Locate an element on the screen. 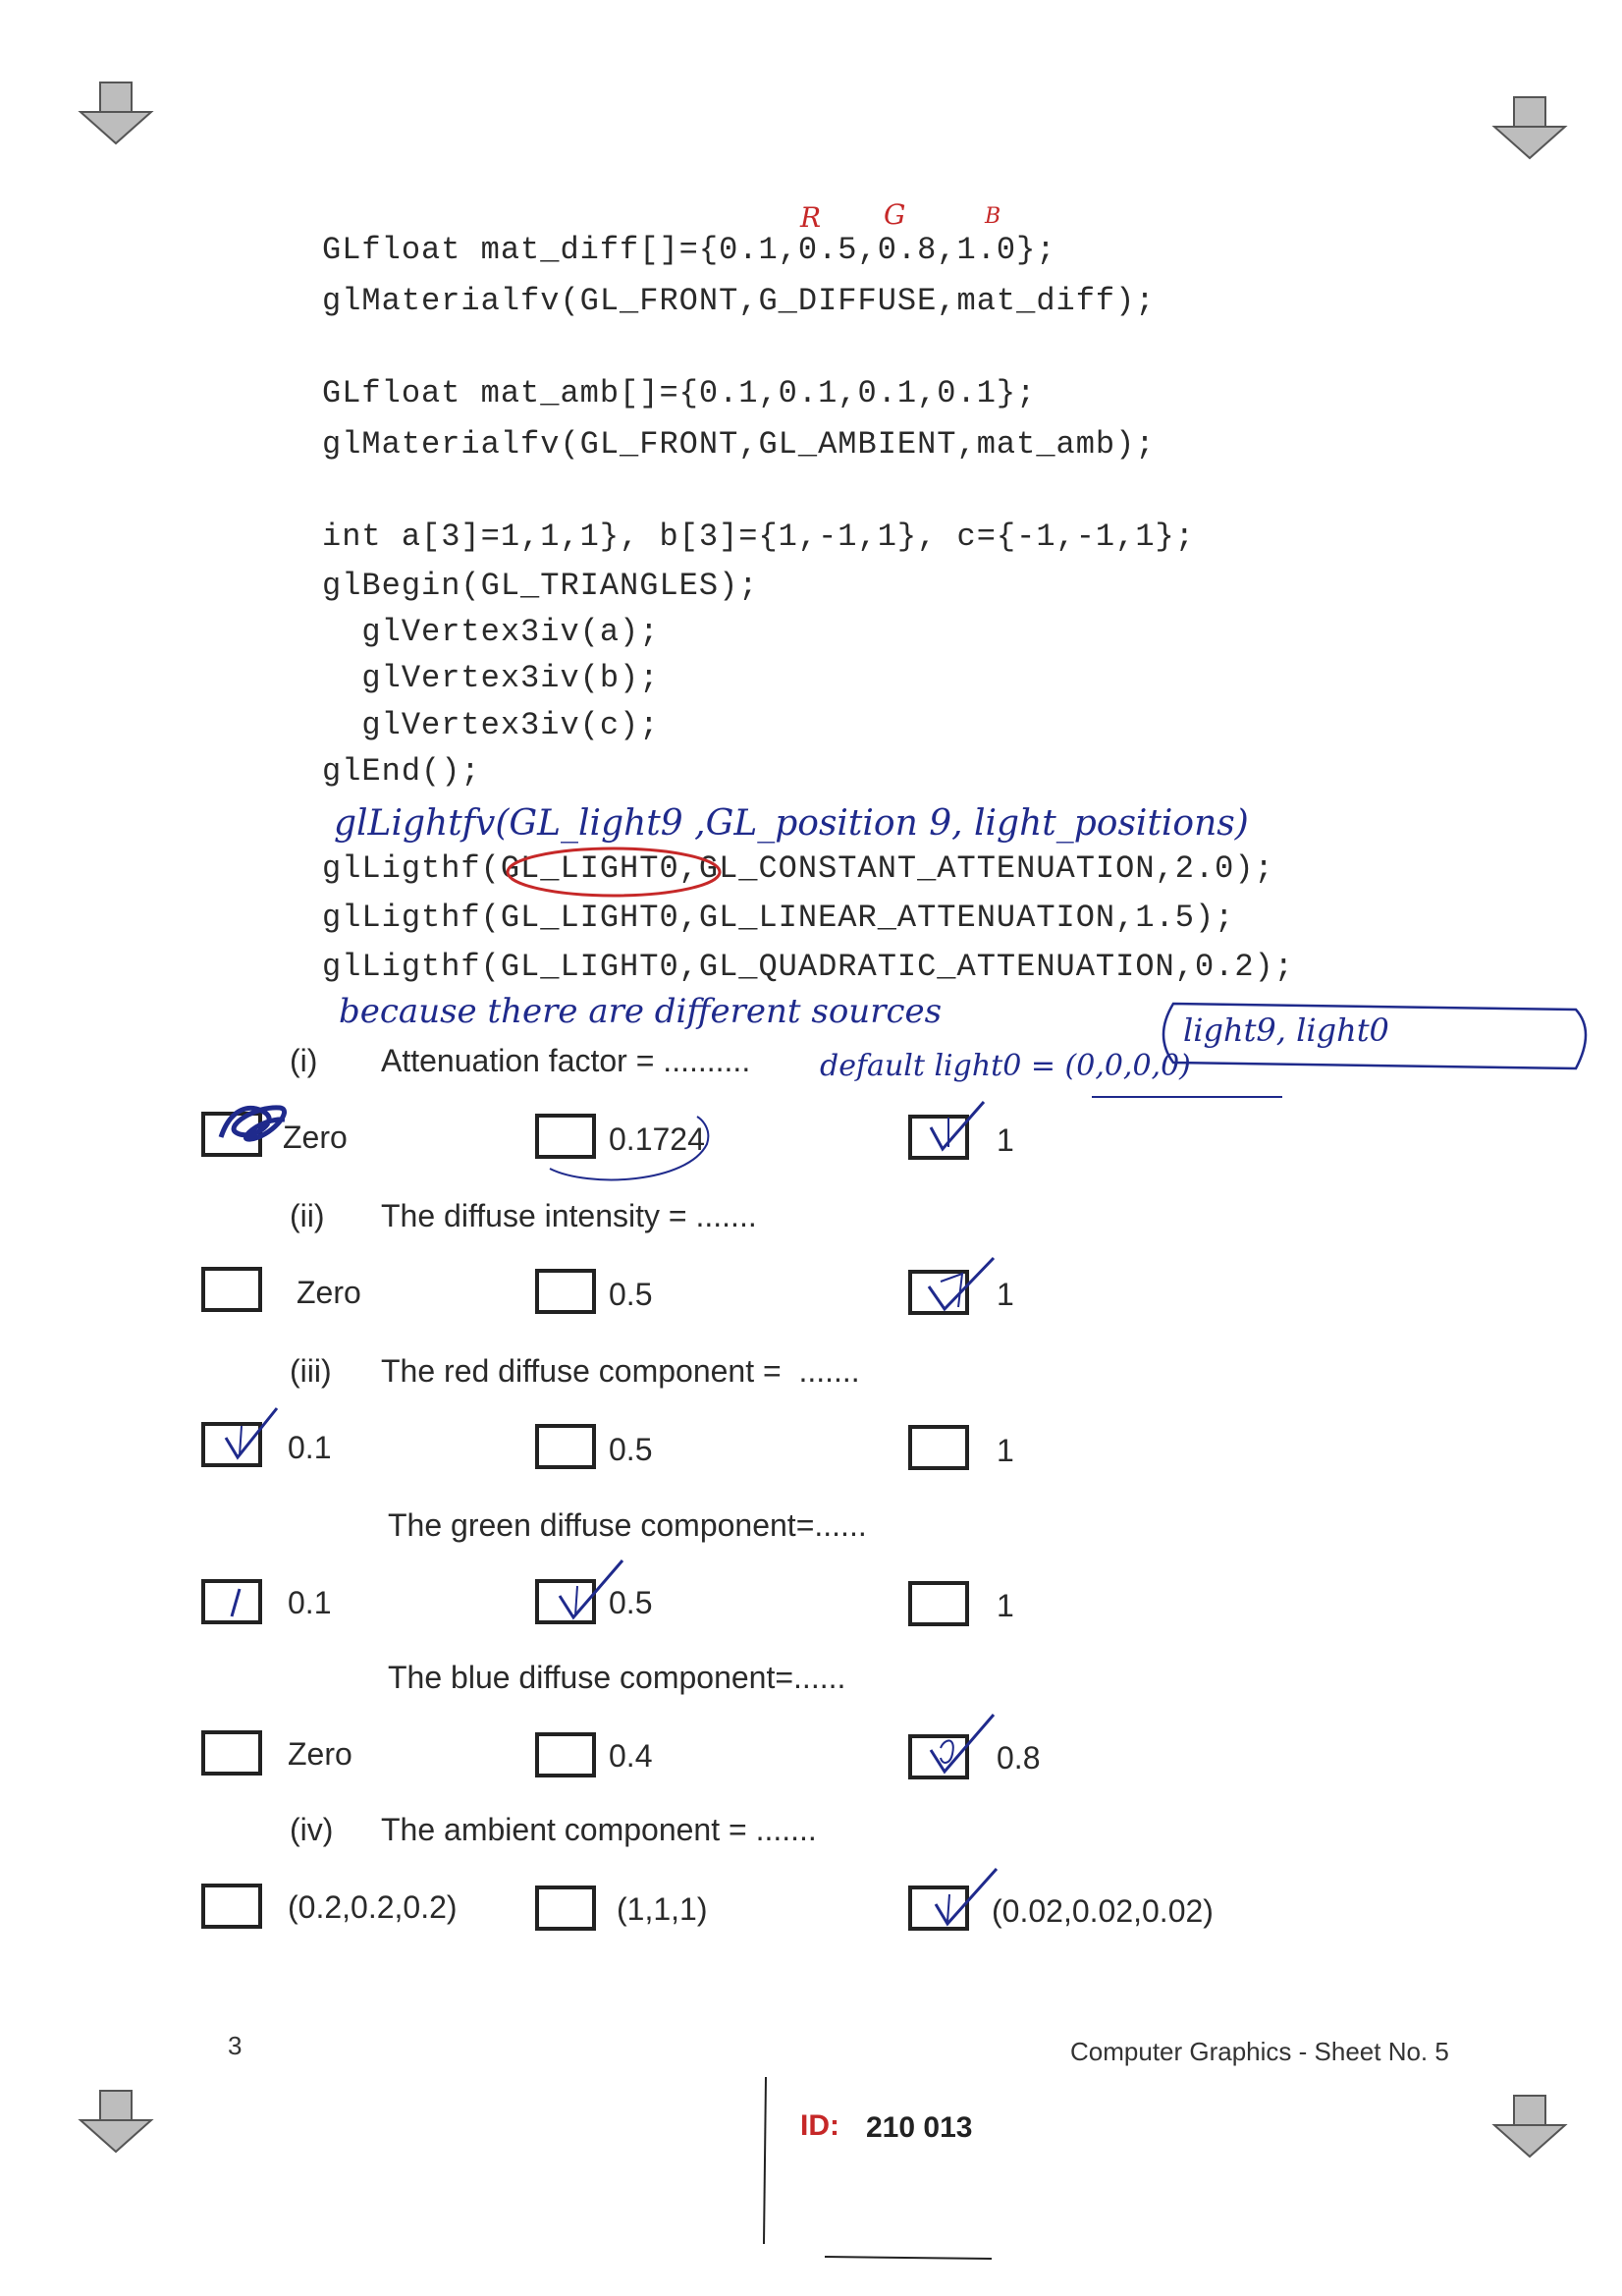 The width and height of the screenshot is (1622, 2296). code-line: glVertex3iv(b); is located at coordinates (491, 678).